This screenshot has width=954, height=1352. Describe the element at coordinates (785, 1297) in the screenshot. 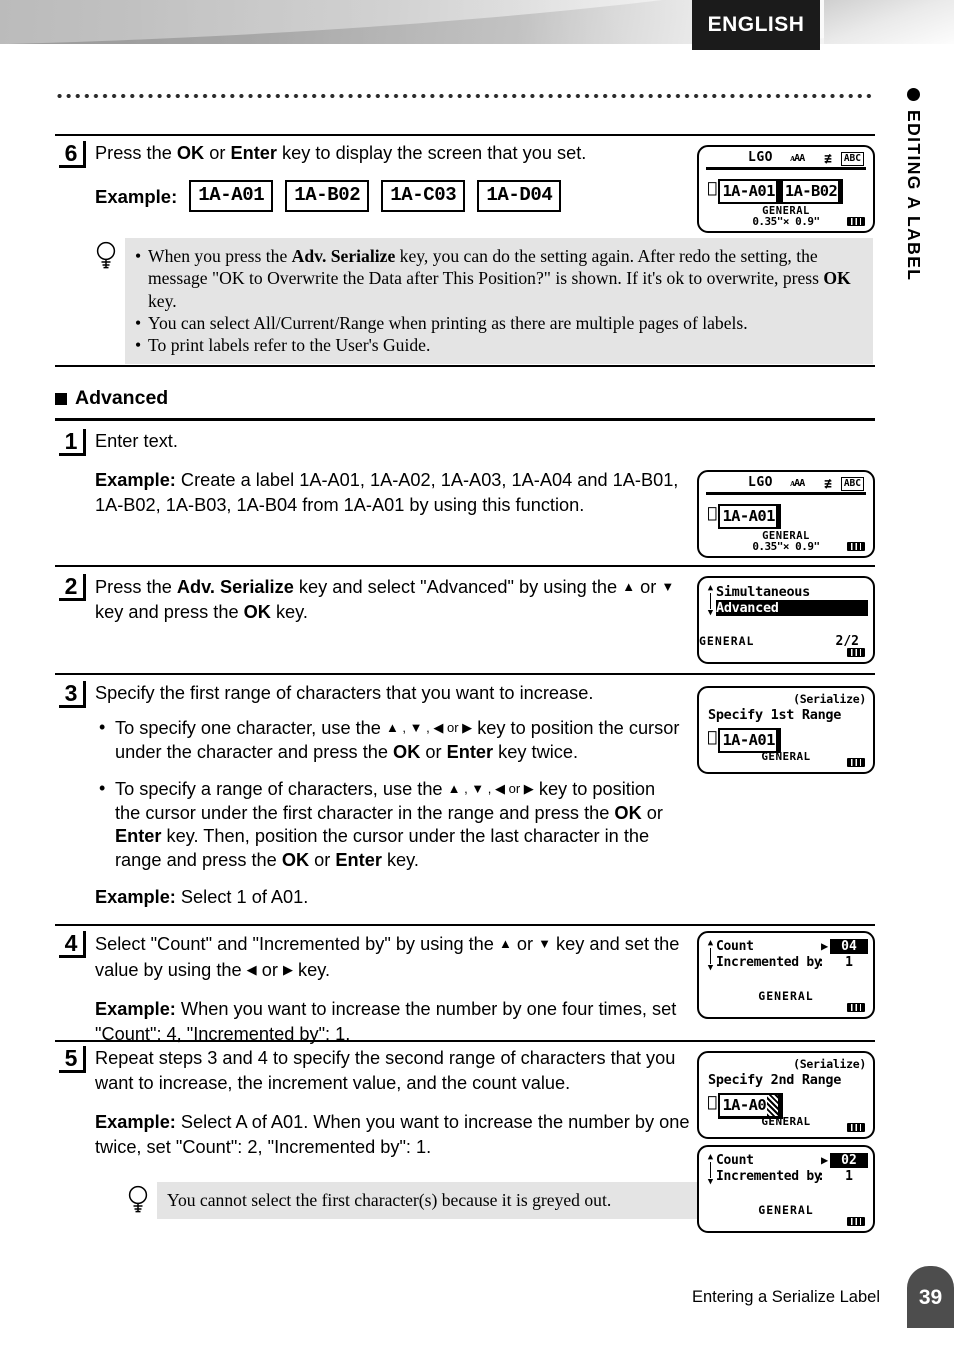

I see `footer-caption: Entering a Serialize Label` at that location.